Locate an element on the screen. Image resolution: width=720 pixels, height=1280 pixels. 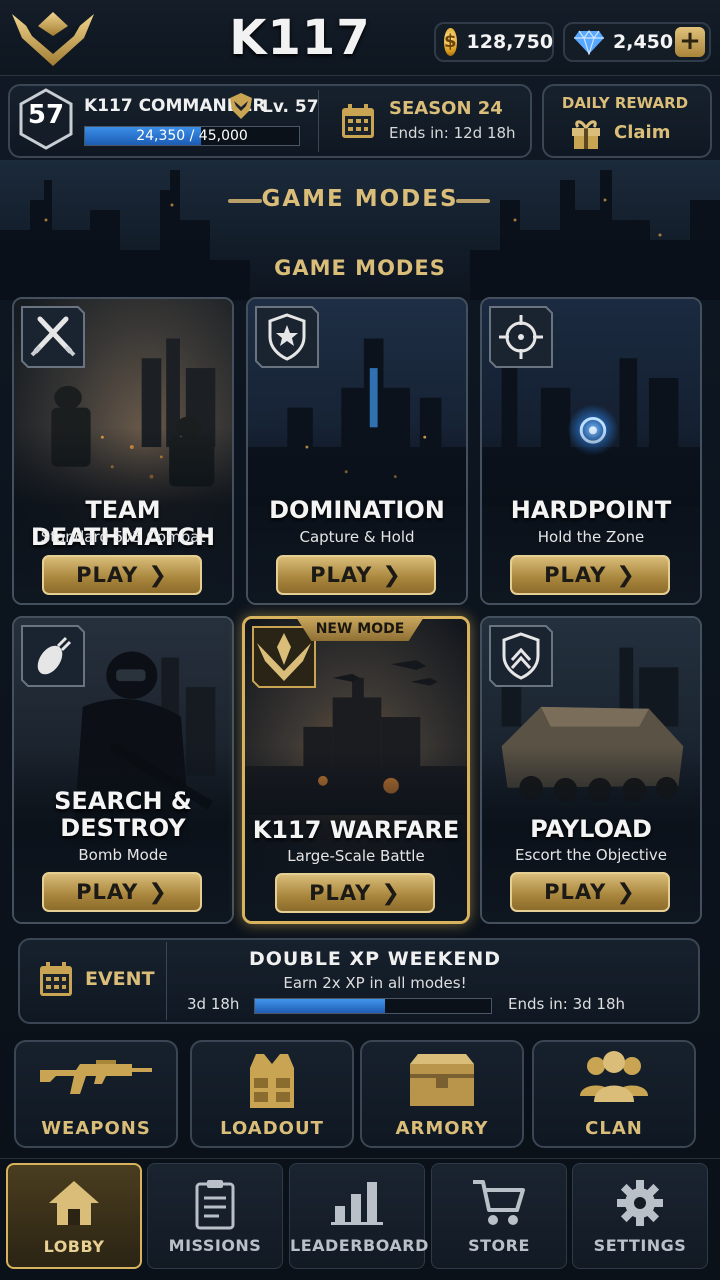
coin-icon: $ is located at coordinates (450, 42).